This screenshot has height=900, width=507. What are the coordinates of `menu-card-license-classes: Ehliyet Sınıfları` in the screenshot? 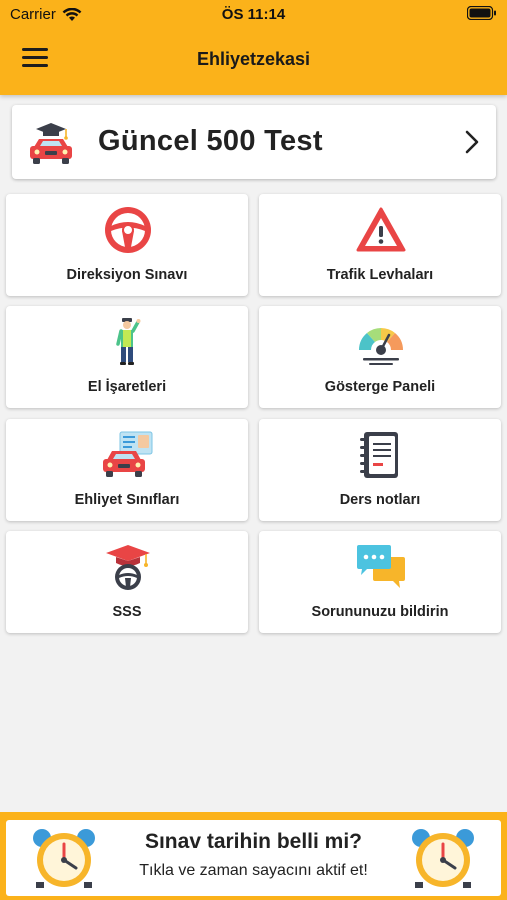 It's located at (127, 470).